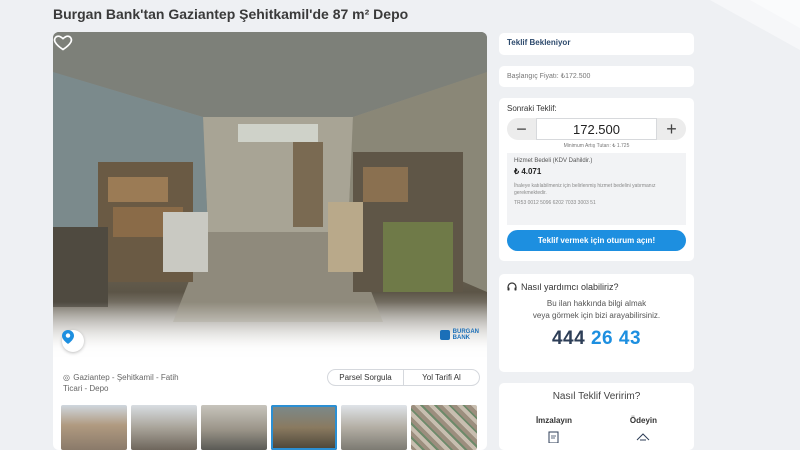  Describe the element at coordinates (539, 42) in the screenshot. I see `status-badge: Teklif Bekleniyor` at that location.